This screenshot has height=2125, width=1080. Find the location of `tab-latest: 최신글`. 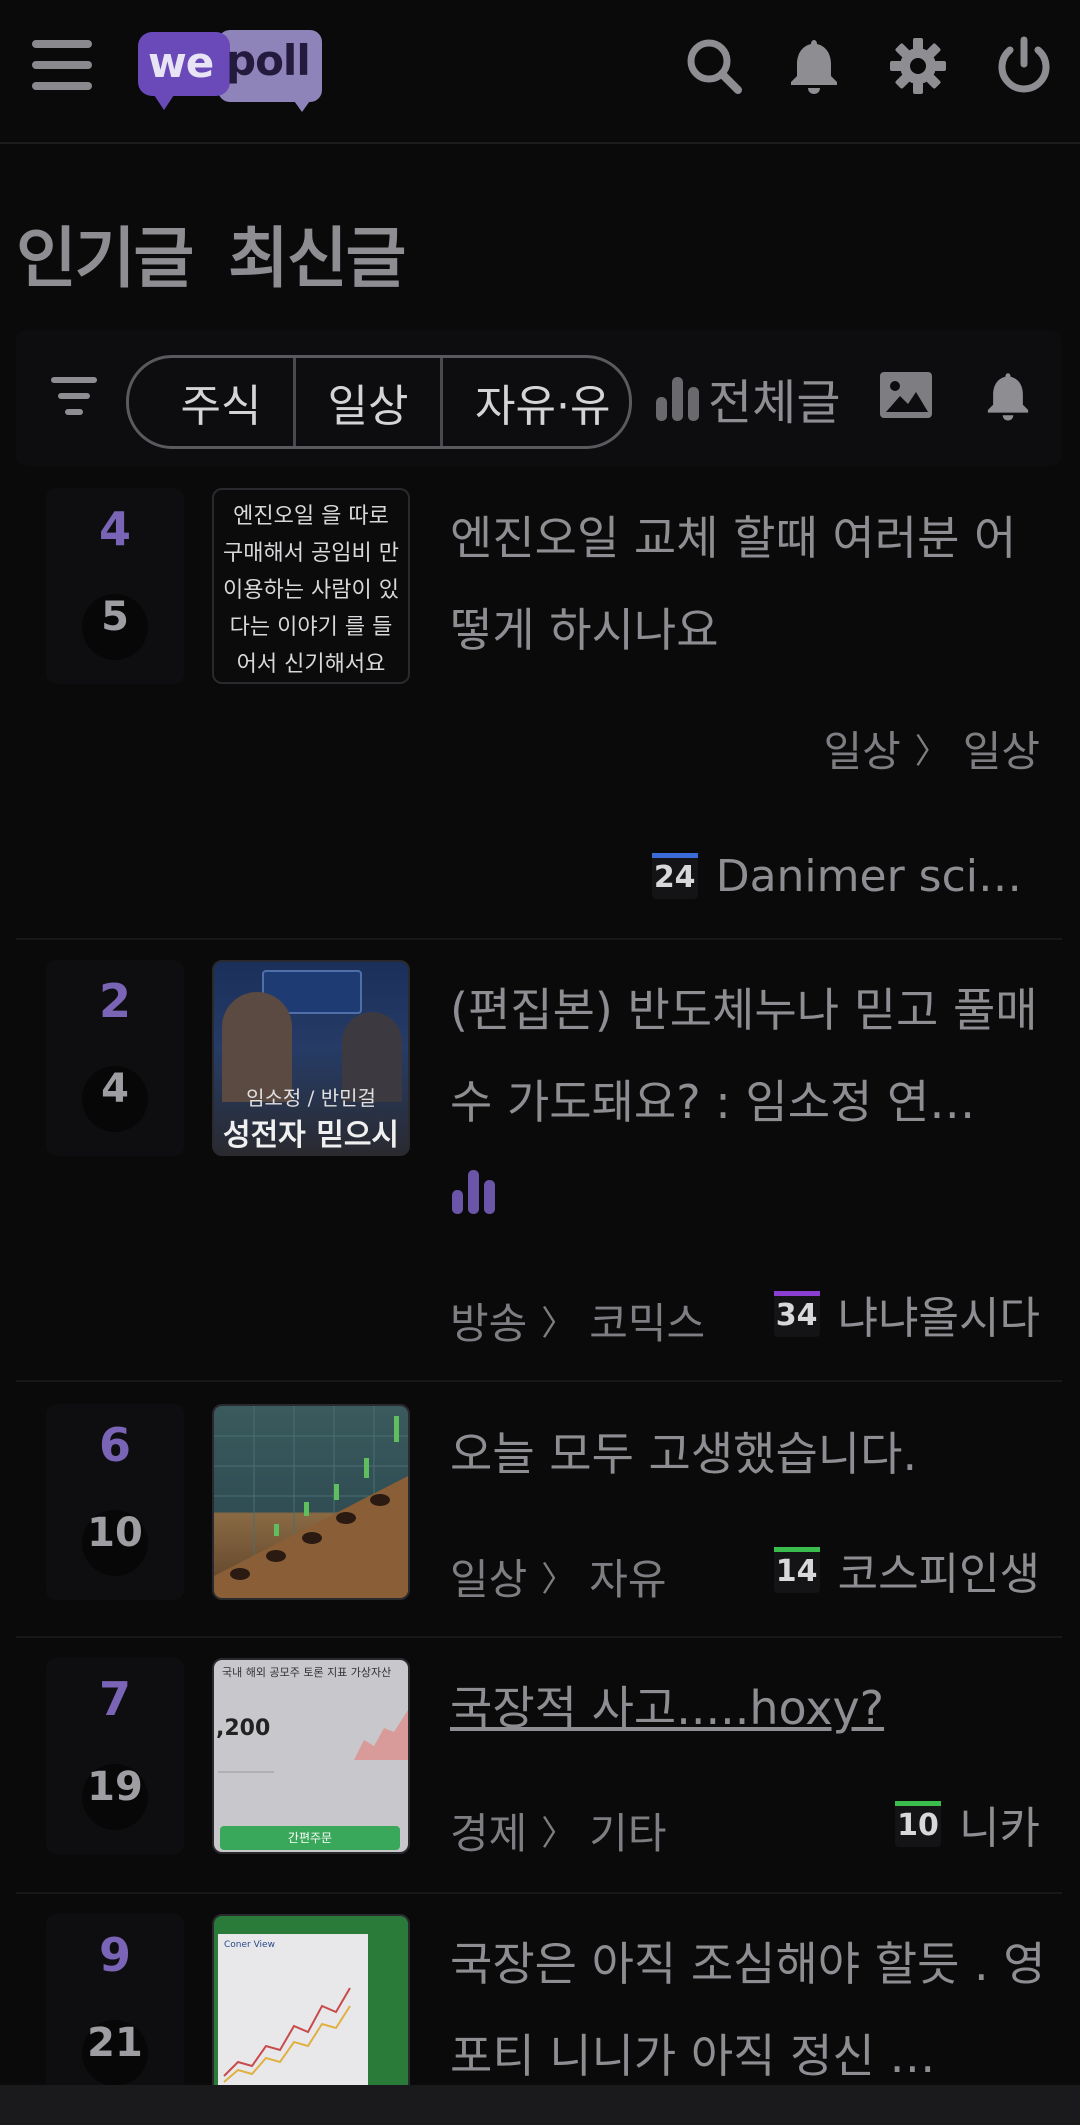

tab-latest: 최신글 is located at coordinates (317, 258).